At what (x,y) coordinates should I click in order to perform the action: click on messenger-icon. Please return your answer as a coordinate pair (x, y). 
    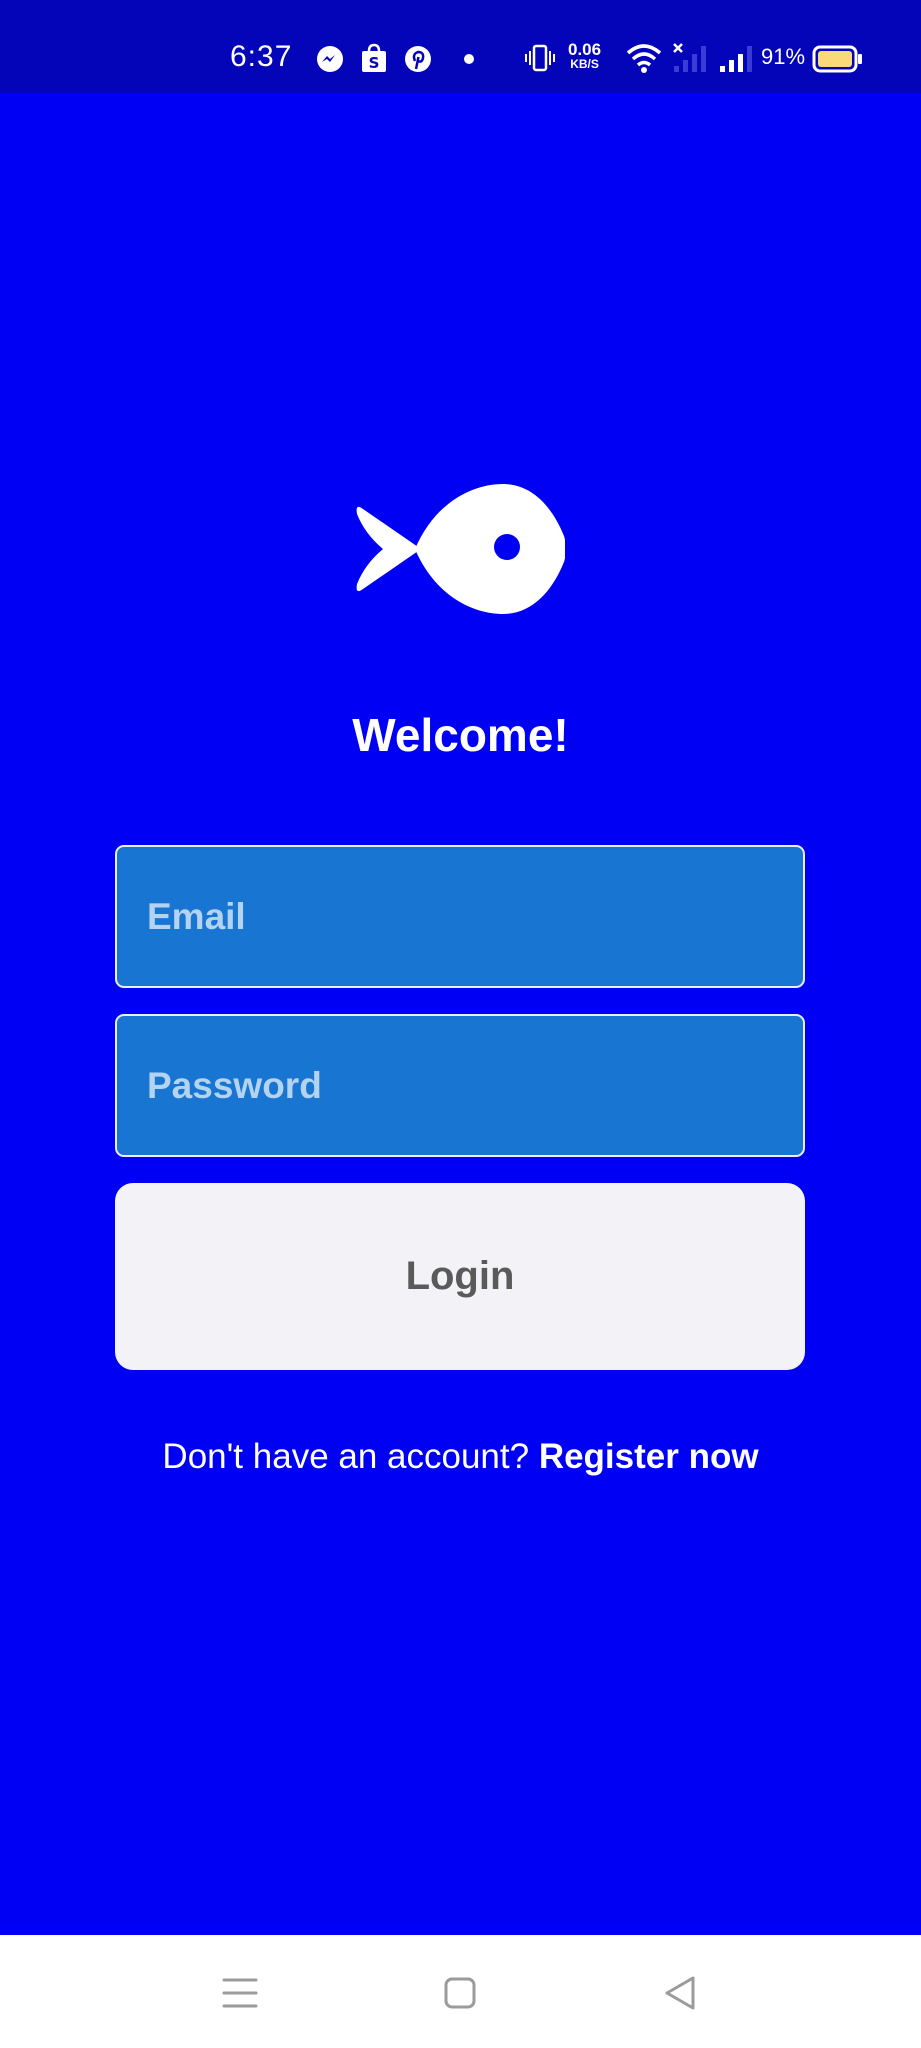
    Looking at the image, I should click on (330, 59).